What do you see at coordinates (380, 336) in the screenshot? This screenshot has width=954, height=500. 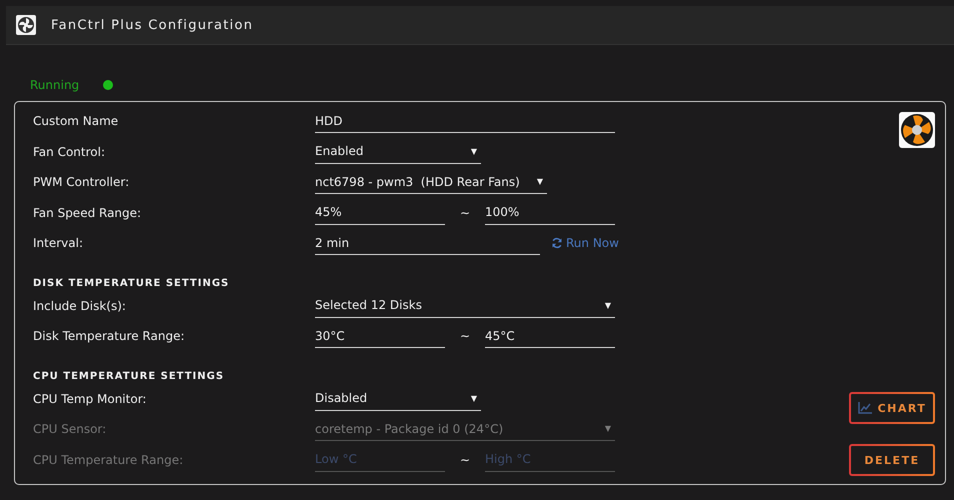 I see `range-min-field: 30°C` at bounding box center [380, 336].